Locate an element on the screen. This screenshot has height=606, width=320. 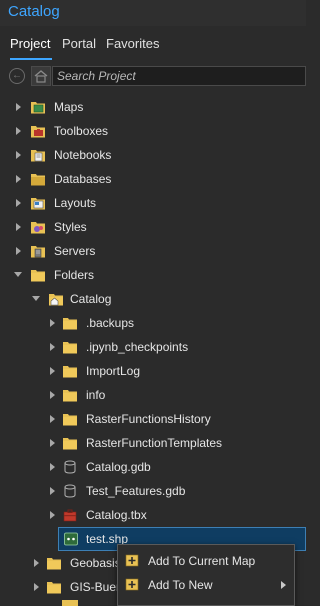
tree-item-label: Folders is located at coordinates (74, 275).